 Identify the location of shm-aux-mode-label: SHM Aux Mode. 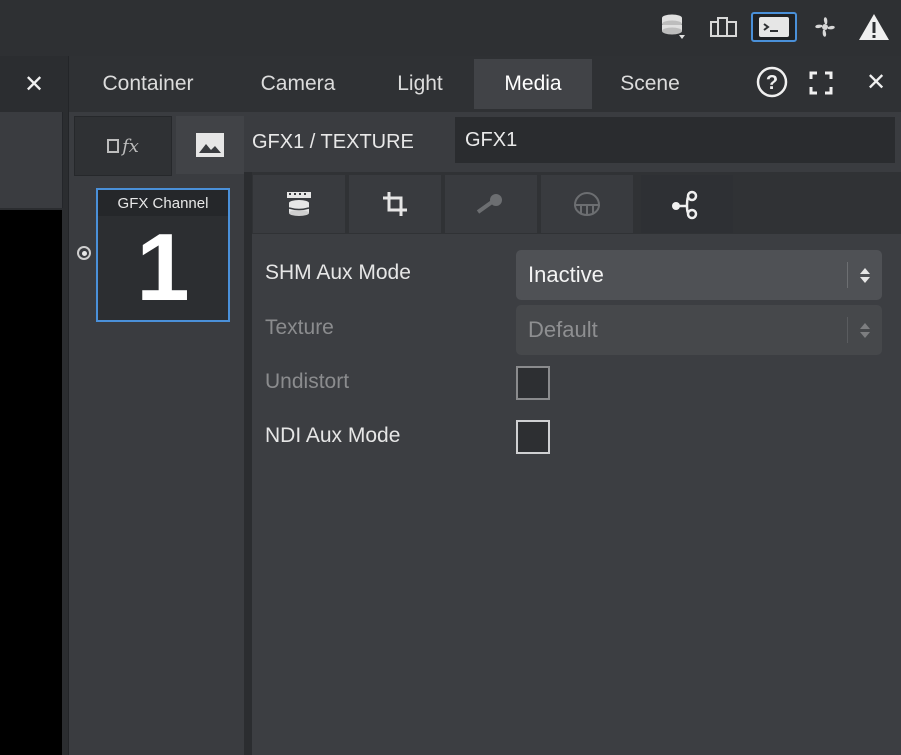
(338, 272).